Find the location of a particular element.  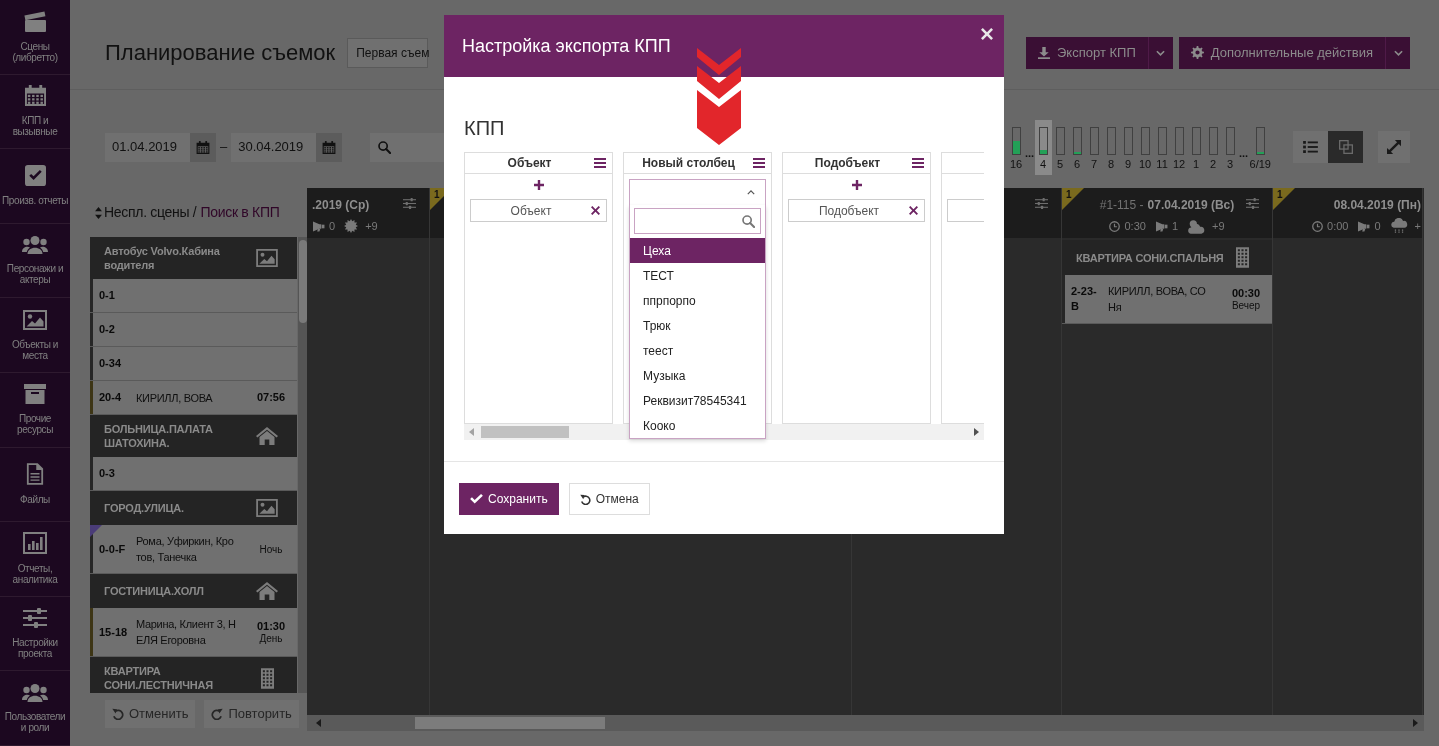

sidebar-item: Прочие ресурсы is located at coordinates (35, 410).